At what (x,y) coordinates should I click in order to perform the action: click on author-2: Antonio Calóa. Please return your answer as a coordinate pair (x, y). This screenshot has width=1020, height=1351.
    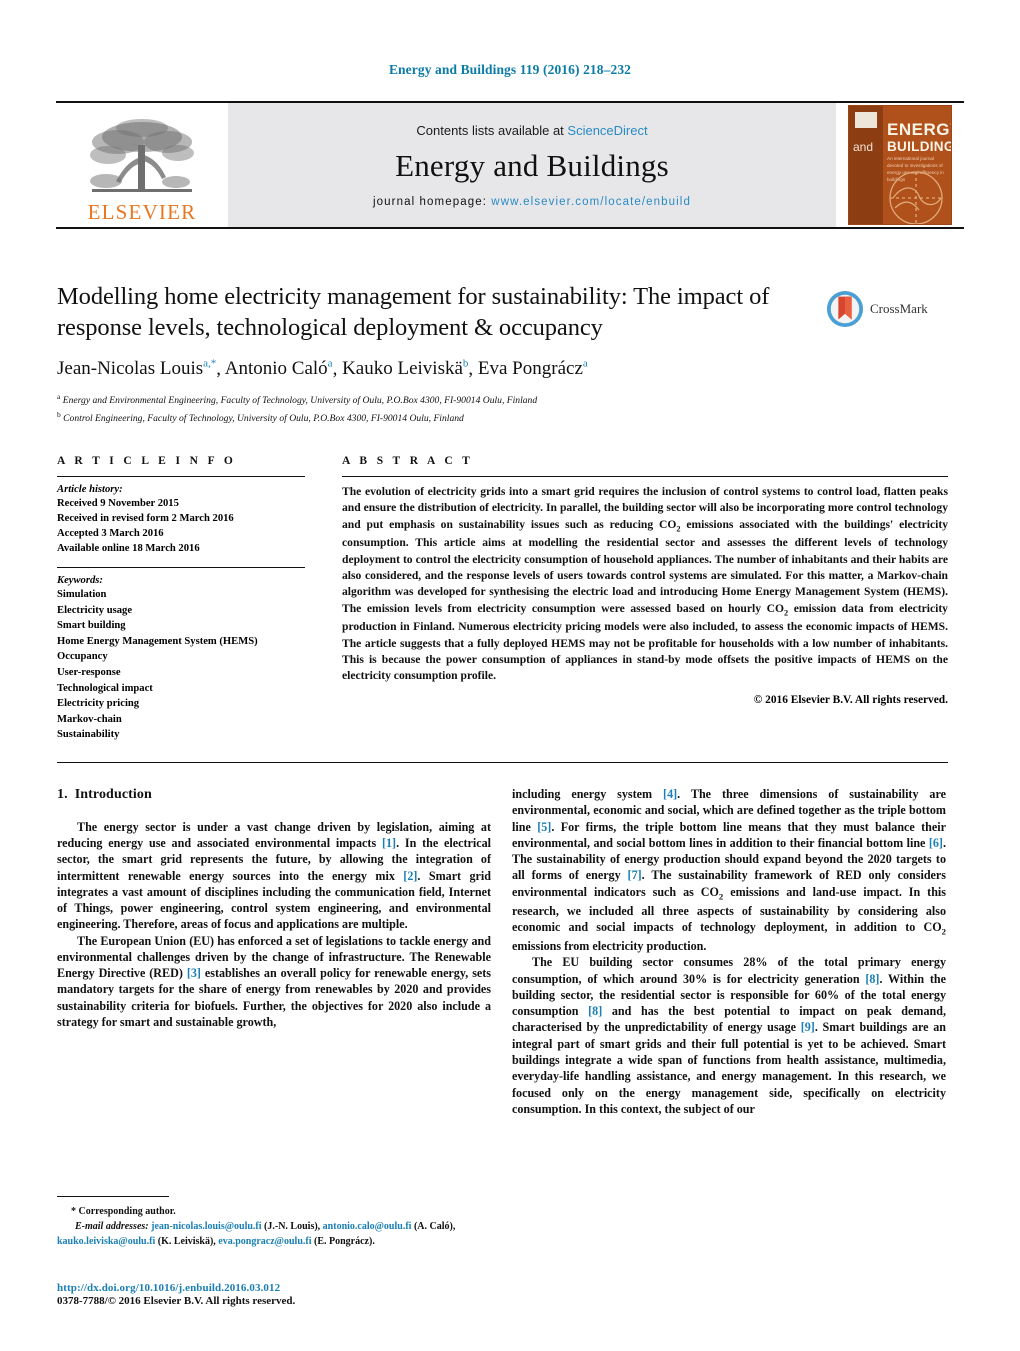
    Looking at the image, I should click on (278, 368).